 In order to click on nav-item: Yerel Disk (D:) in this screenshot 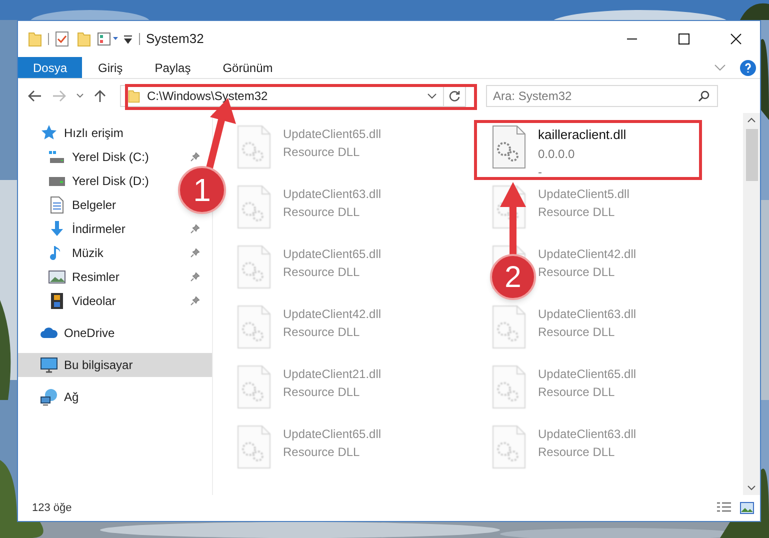, I will do `click(110, 181)`.